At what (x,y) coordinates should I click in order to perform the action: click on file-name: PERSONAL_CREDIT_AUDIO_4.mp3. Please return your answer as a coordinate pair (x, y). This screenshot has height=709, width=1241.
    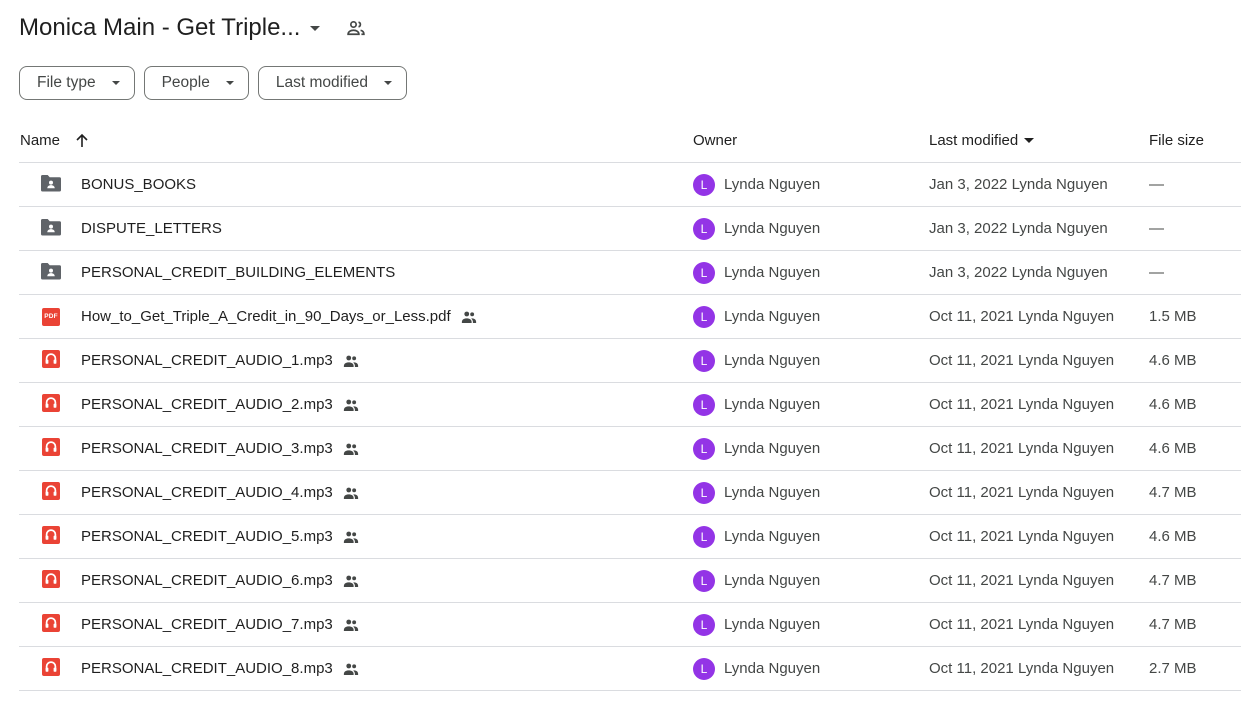
    Looking at the image, I should click on (207, 492).